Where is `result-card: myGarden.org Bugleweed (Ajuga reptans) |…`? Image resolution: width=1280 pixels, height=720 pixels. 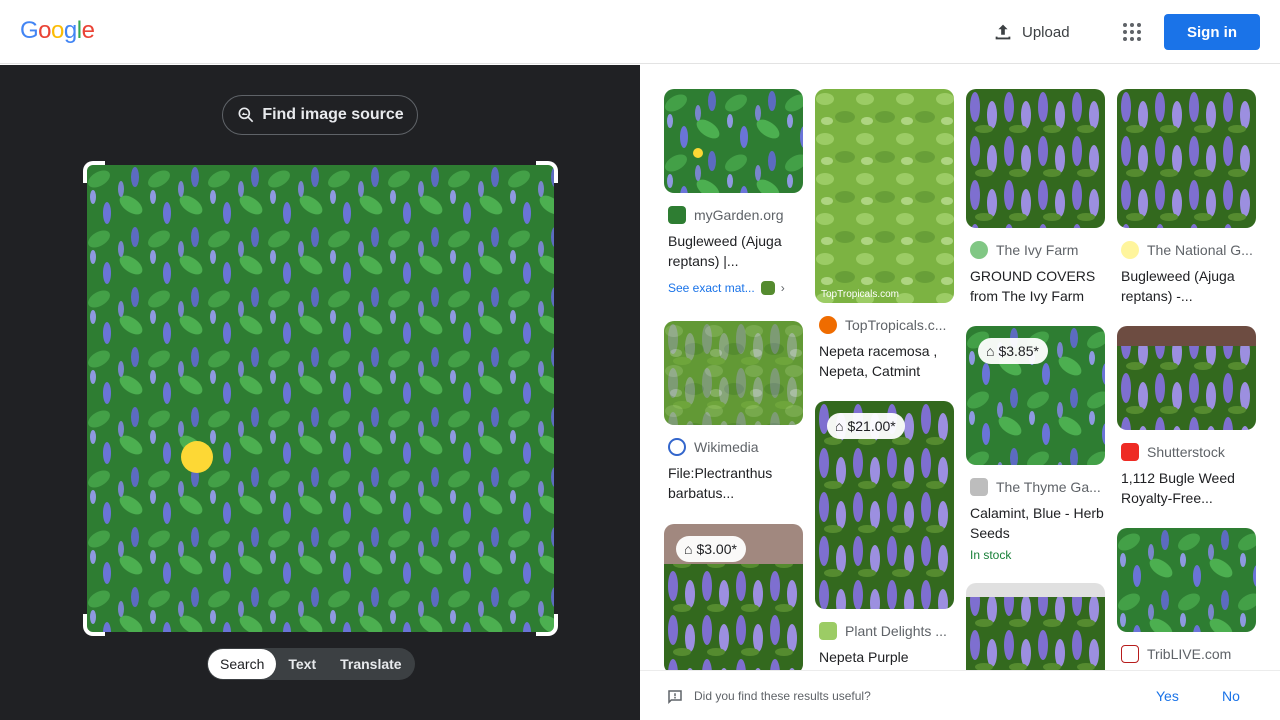
result-card: myGarden.org Bugleweed (Ajuga reptans) |… is located at coordinates (733, 199).